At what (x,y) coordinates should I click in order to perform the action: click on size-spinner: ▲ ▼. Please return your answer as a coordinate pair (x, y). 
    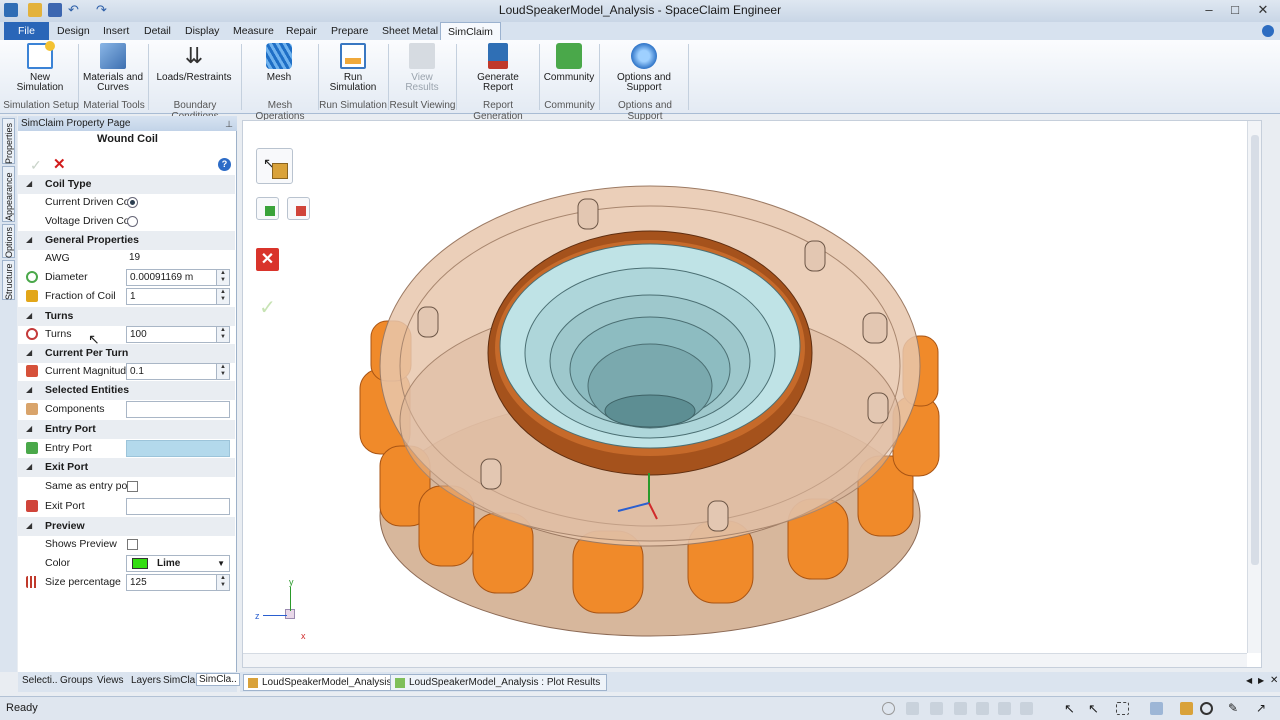
    Looking at the image, I should click on (222, 582).